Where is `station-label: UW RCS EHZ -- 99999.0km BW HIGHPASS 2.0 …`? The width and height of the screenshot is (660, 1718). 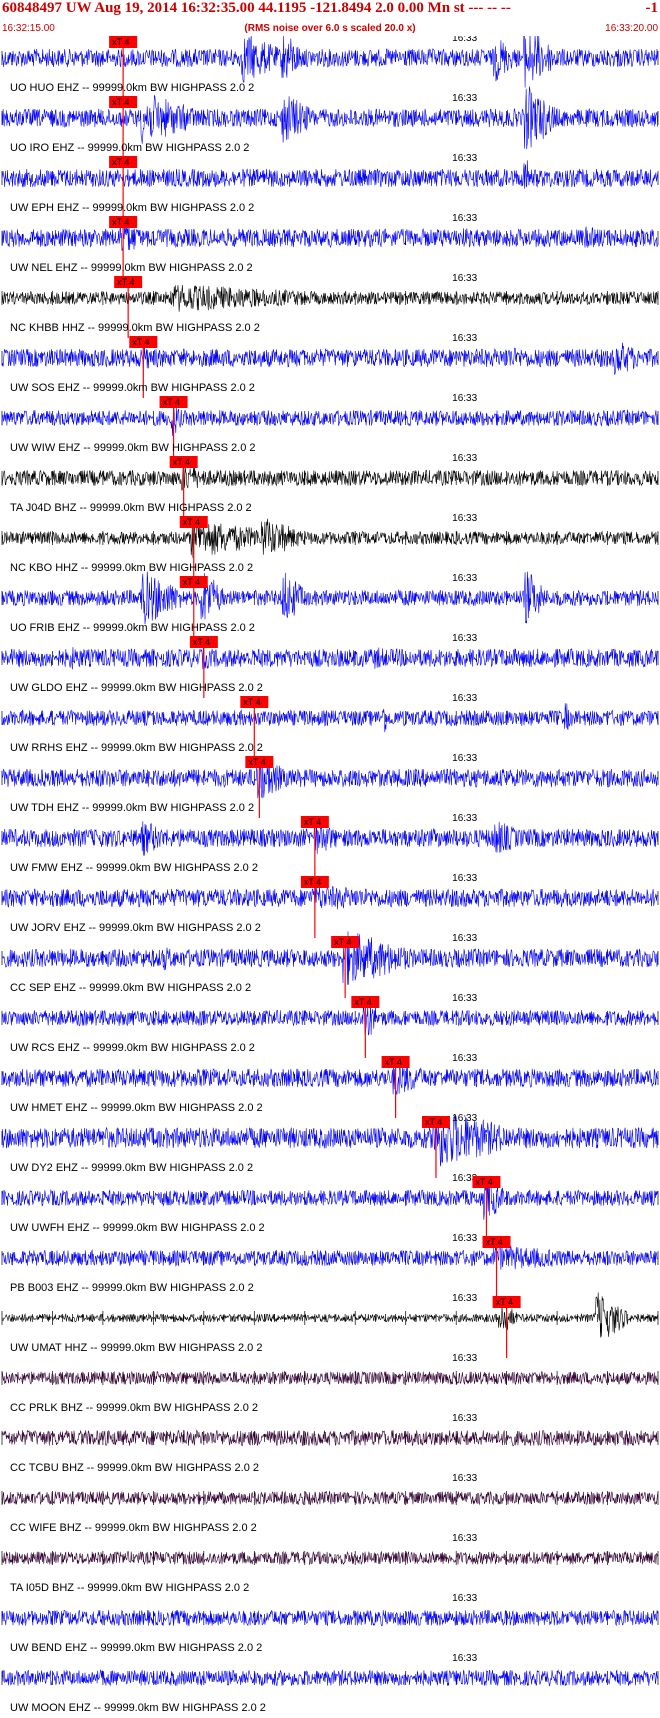
station-label: UW RCS EHZ -- 99999.0km BW HIGHPASS 2.0 … is located at coordinates (132, 1048).